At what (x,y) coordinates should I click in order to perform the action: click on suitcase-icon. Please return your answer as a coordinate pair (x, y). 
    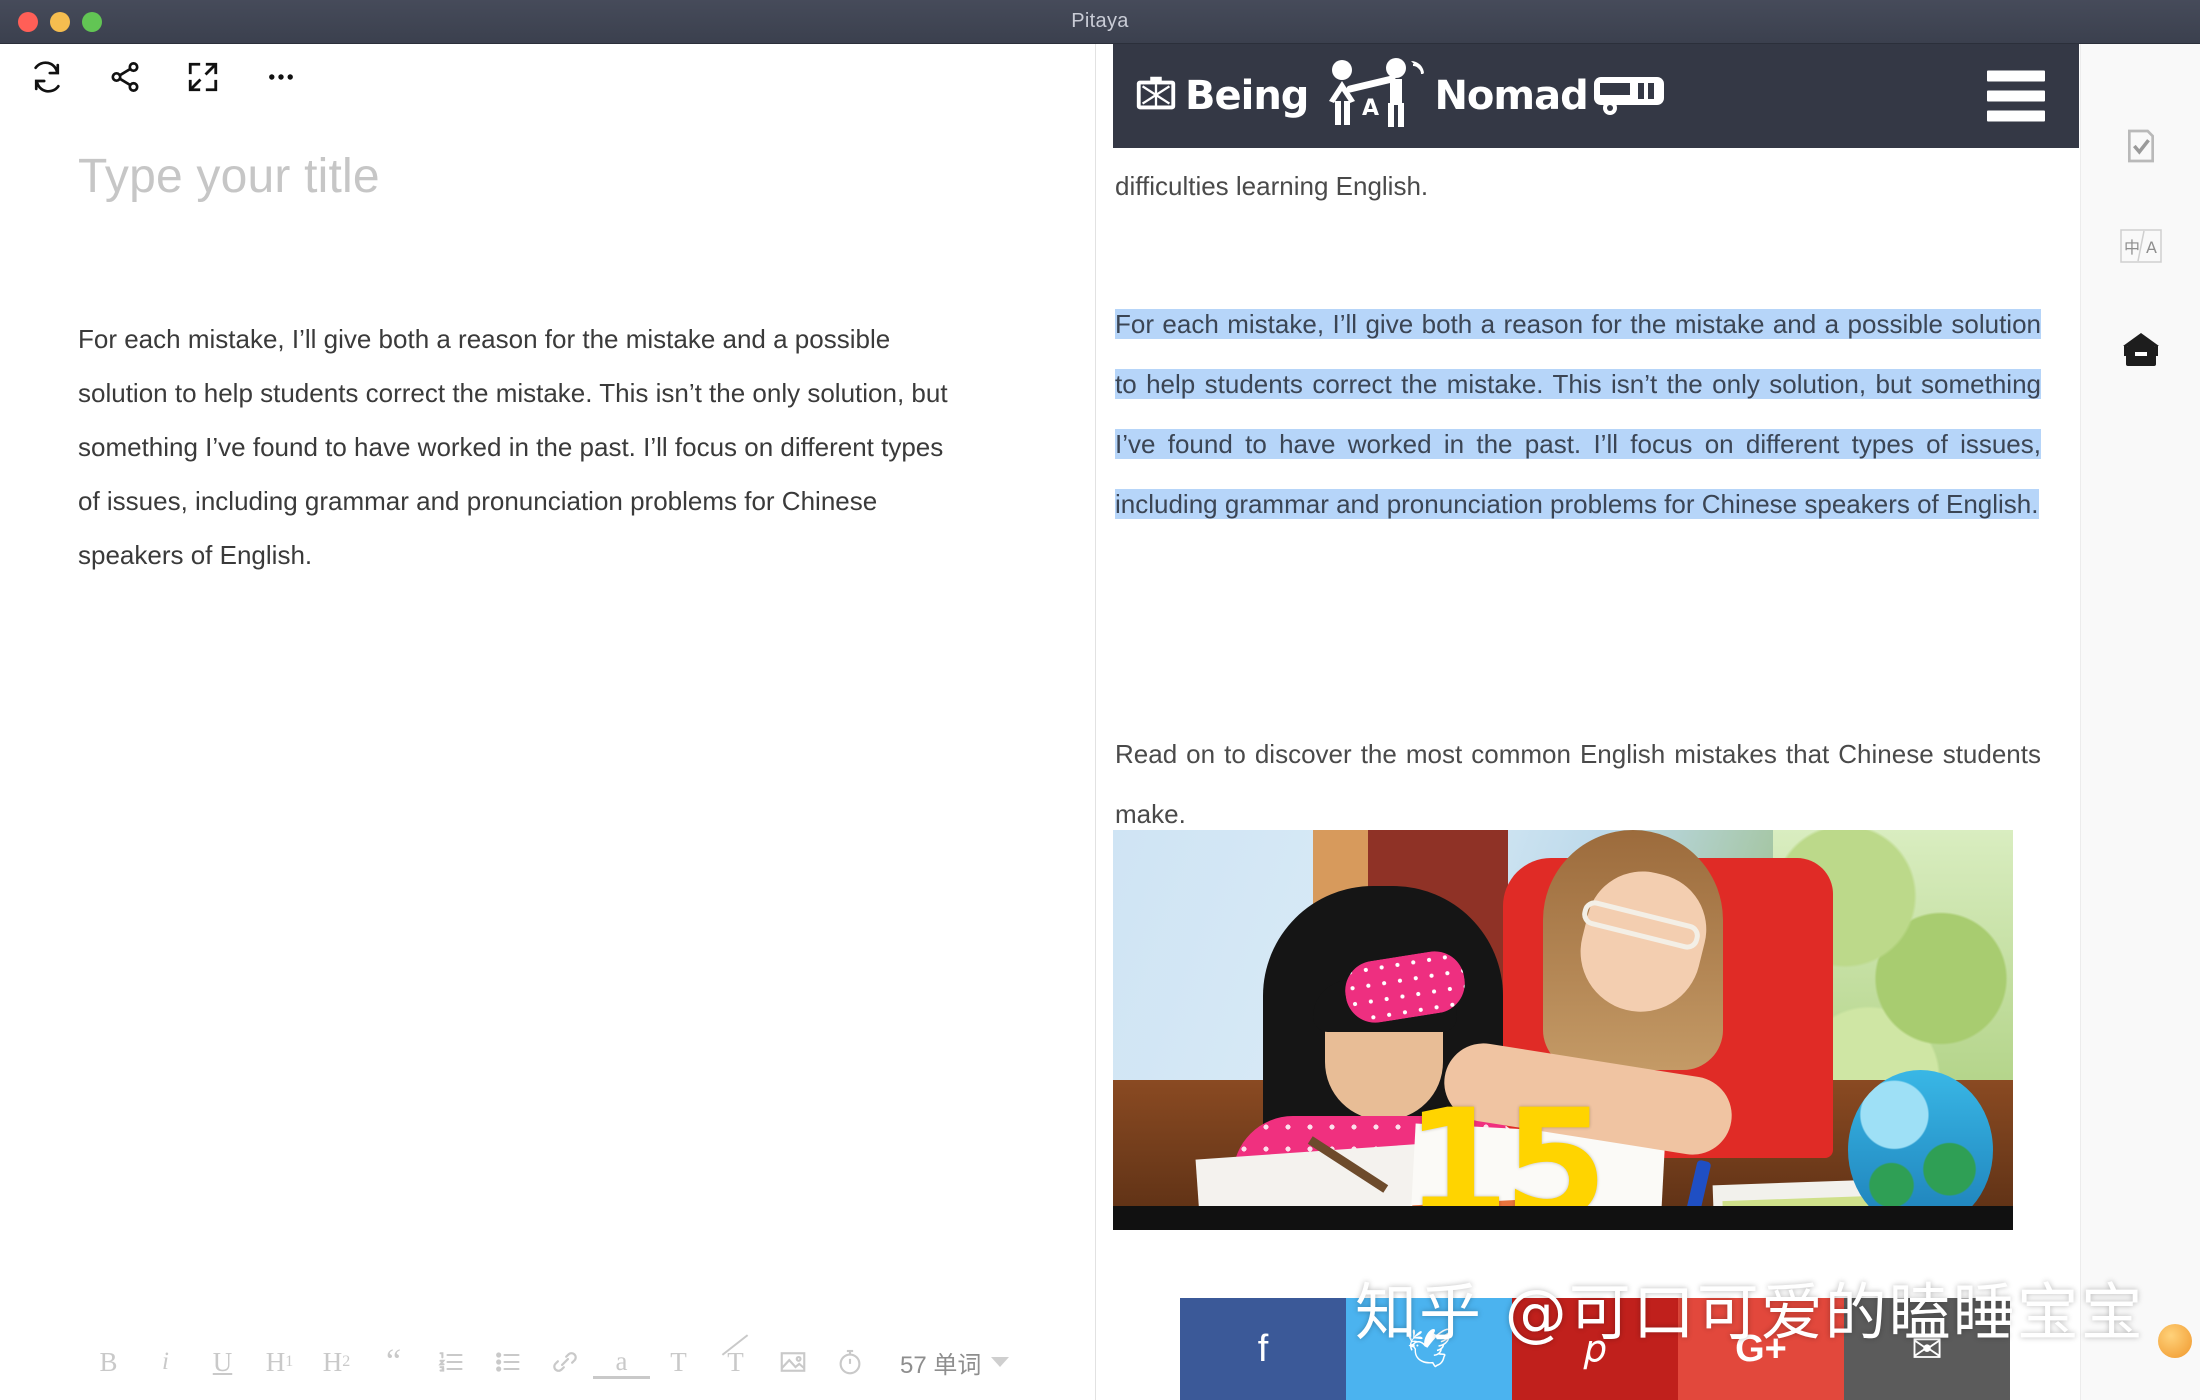
    Looking at the image, I should click on (1156, 96).